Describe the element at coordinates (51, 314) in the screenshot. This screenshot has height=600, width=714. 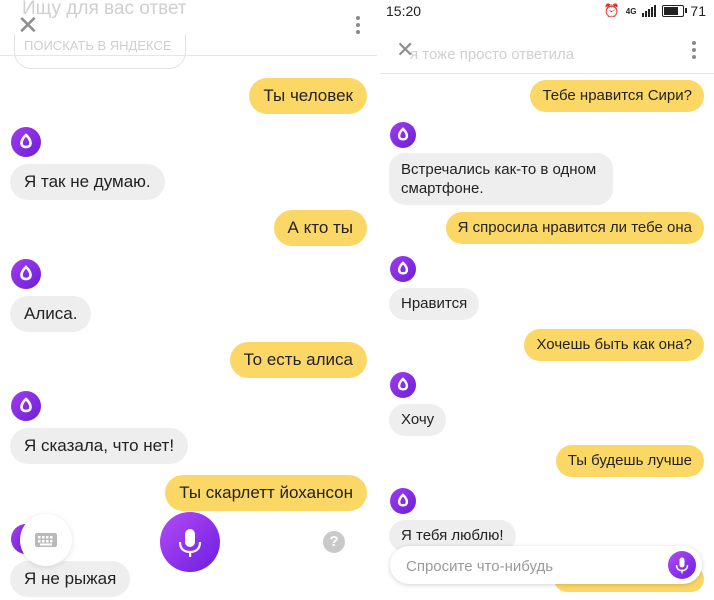
I see `alice-message: Алиса.` at that location.